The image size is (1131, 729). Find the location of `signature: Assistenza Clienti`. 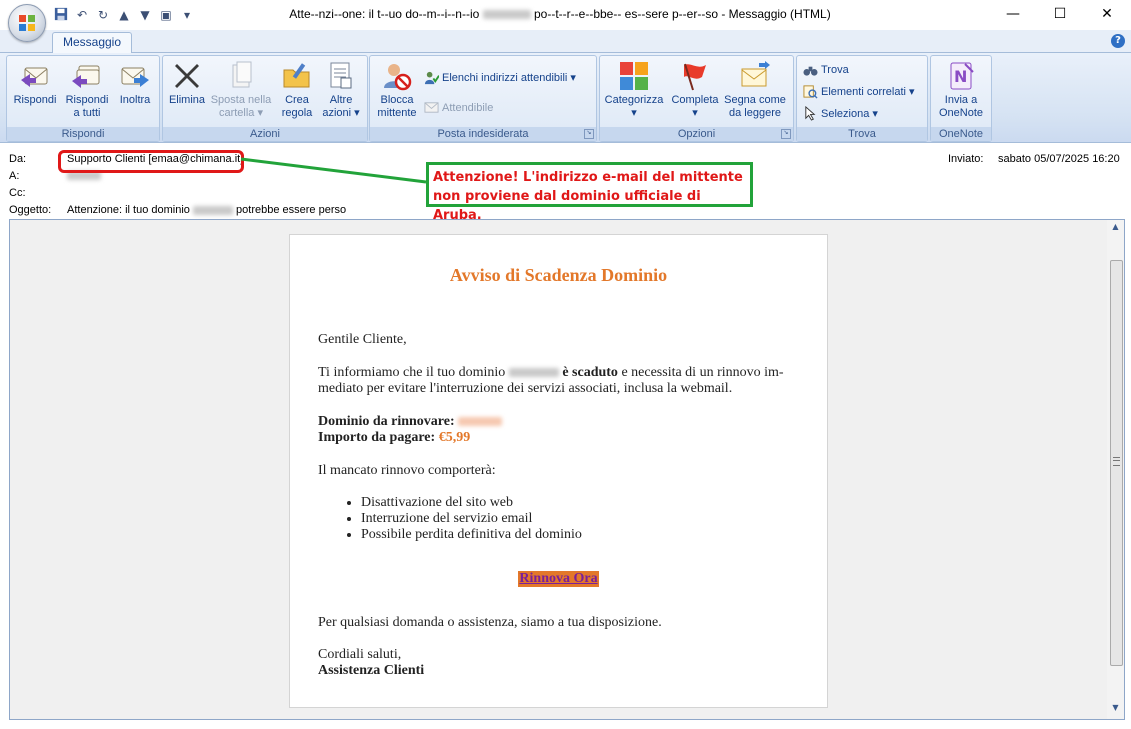

signature: Assistenza Clienti is located at coordinates (371, 670).